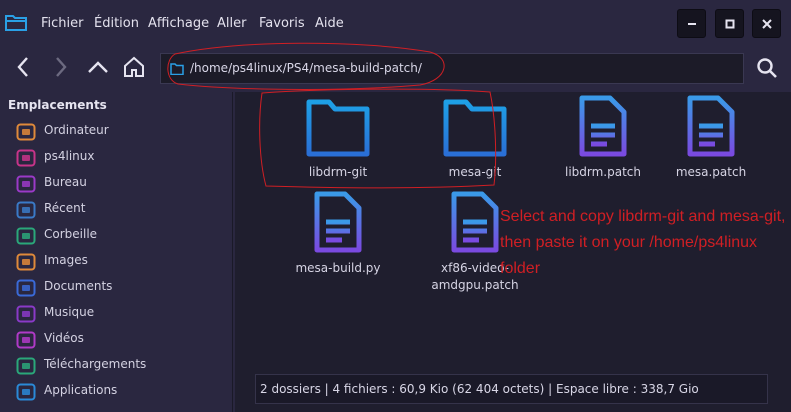  What do you see at coordinates (116, 288) in the screenshot?
I see `sidebar-item-documents: Documents` at bounding box center [116, 288].